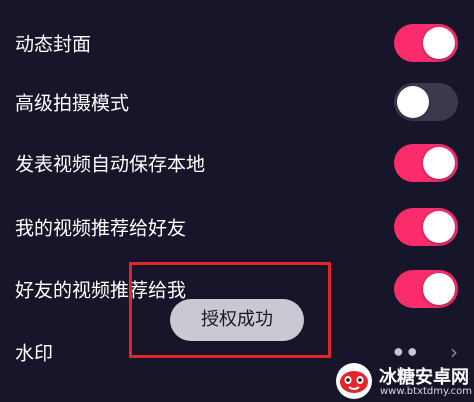 This screenshot has height=402, width=474. I want to click on site-watermark: 冰糖安卓网 www.btxtdmy.com, so click(404, 380).